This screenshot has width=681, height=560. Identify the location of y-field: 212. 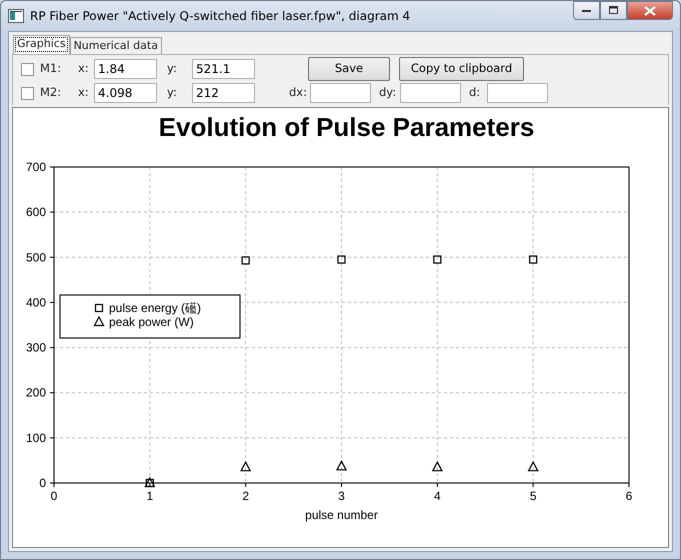
(223, 93).